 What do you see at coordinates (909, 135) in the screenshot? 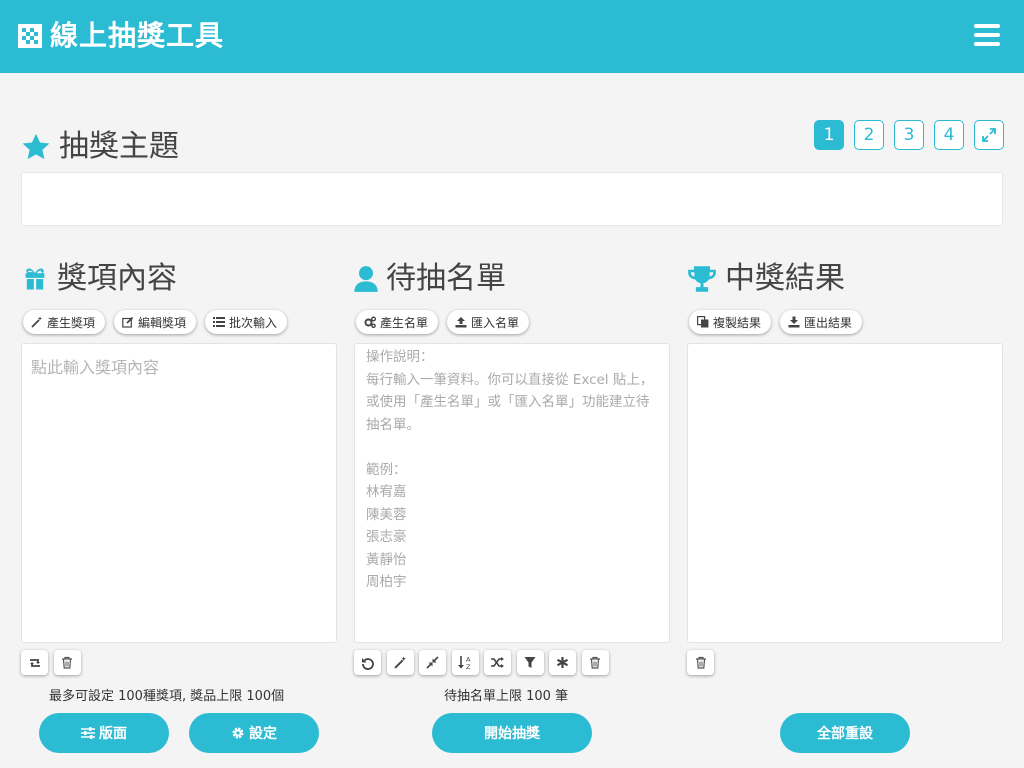
I see `page-button-3: 3` at bounding box center [909, 135].